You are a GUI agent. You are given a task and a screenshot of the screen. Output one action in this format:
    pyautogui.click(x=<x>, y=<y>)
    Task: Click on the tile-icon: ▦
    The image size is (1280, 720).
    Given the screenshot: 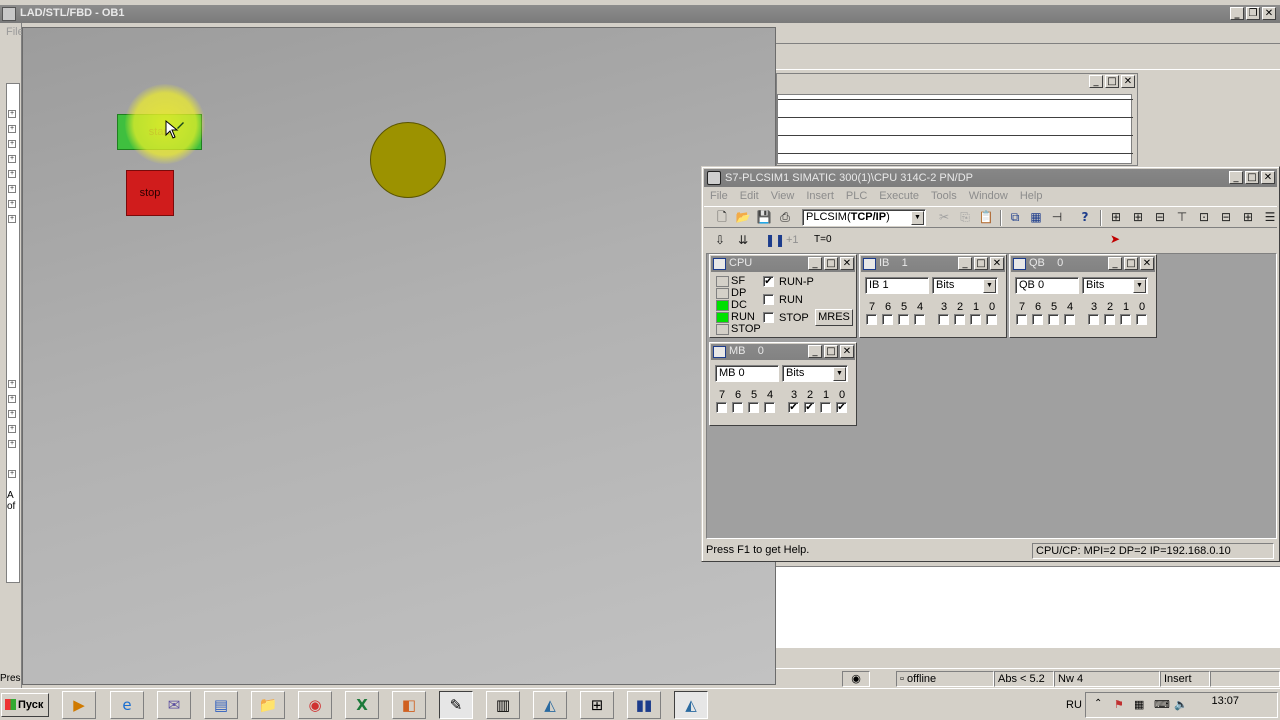 What is the action you would take?
    pyautogui.click(x=1036, y=217)
    